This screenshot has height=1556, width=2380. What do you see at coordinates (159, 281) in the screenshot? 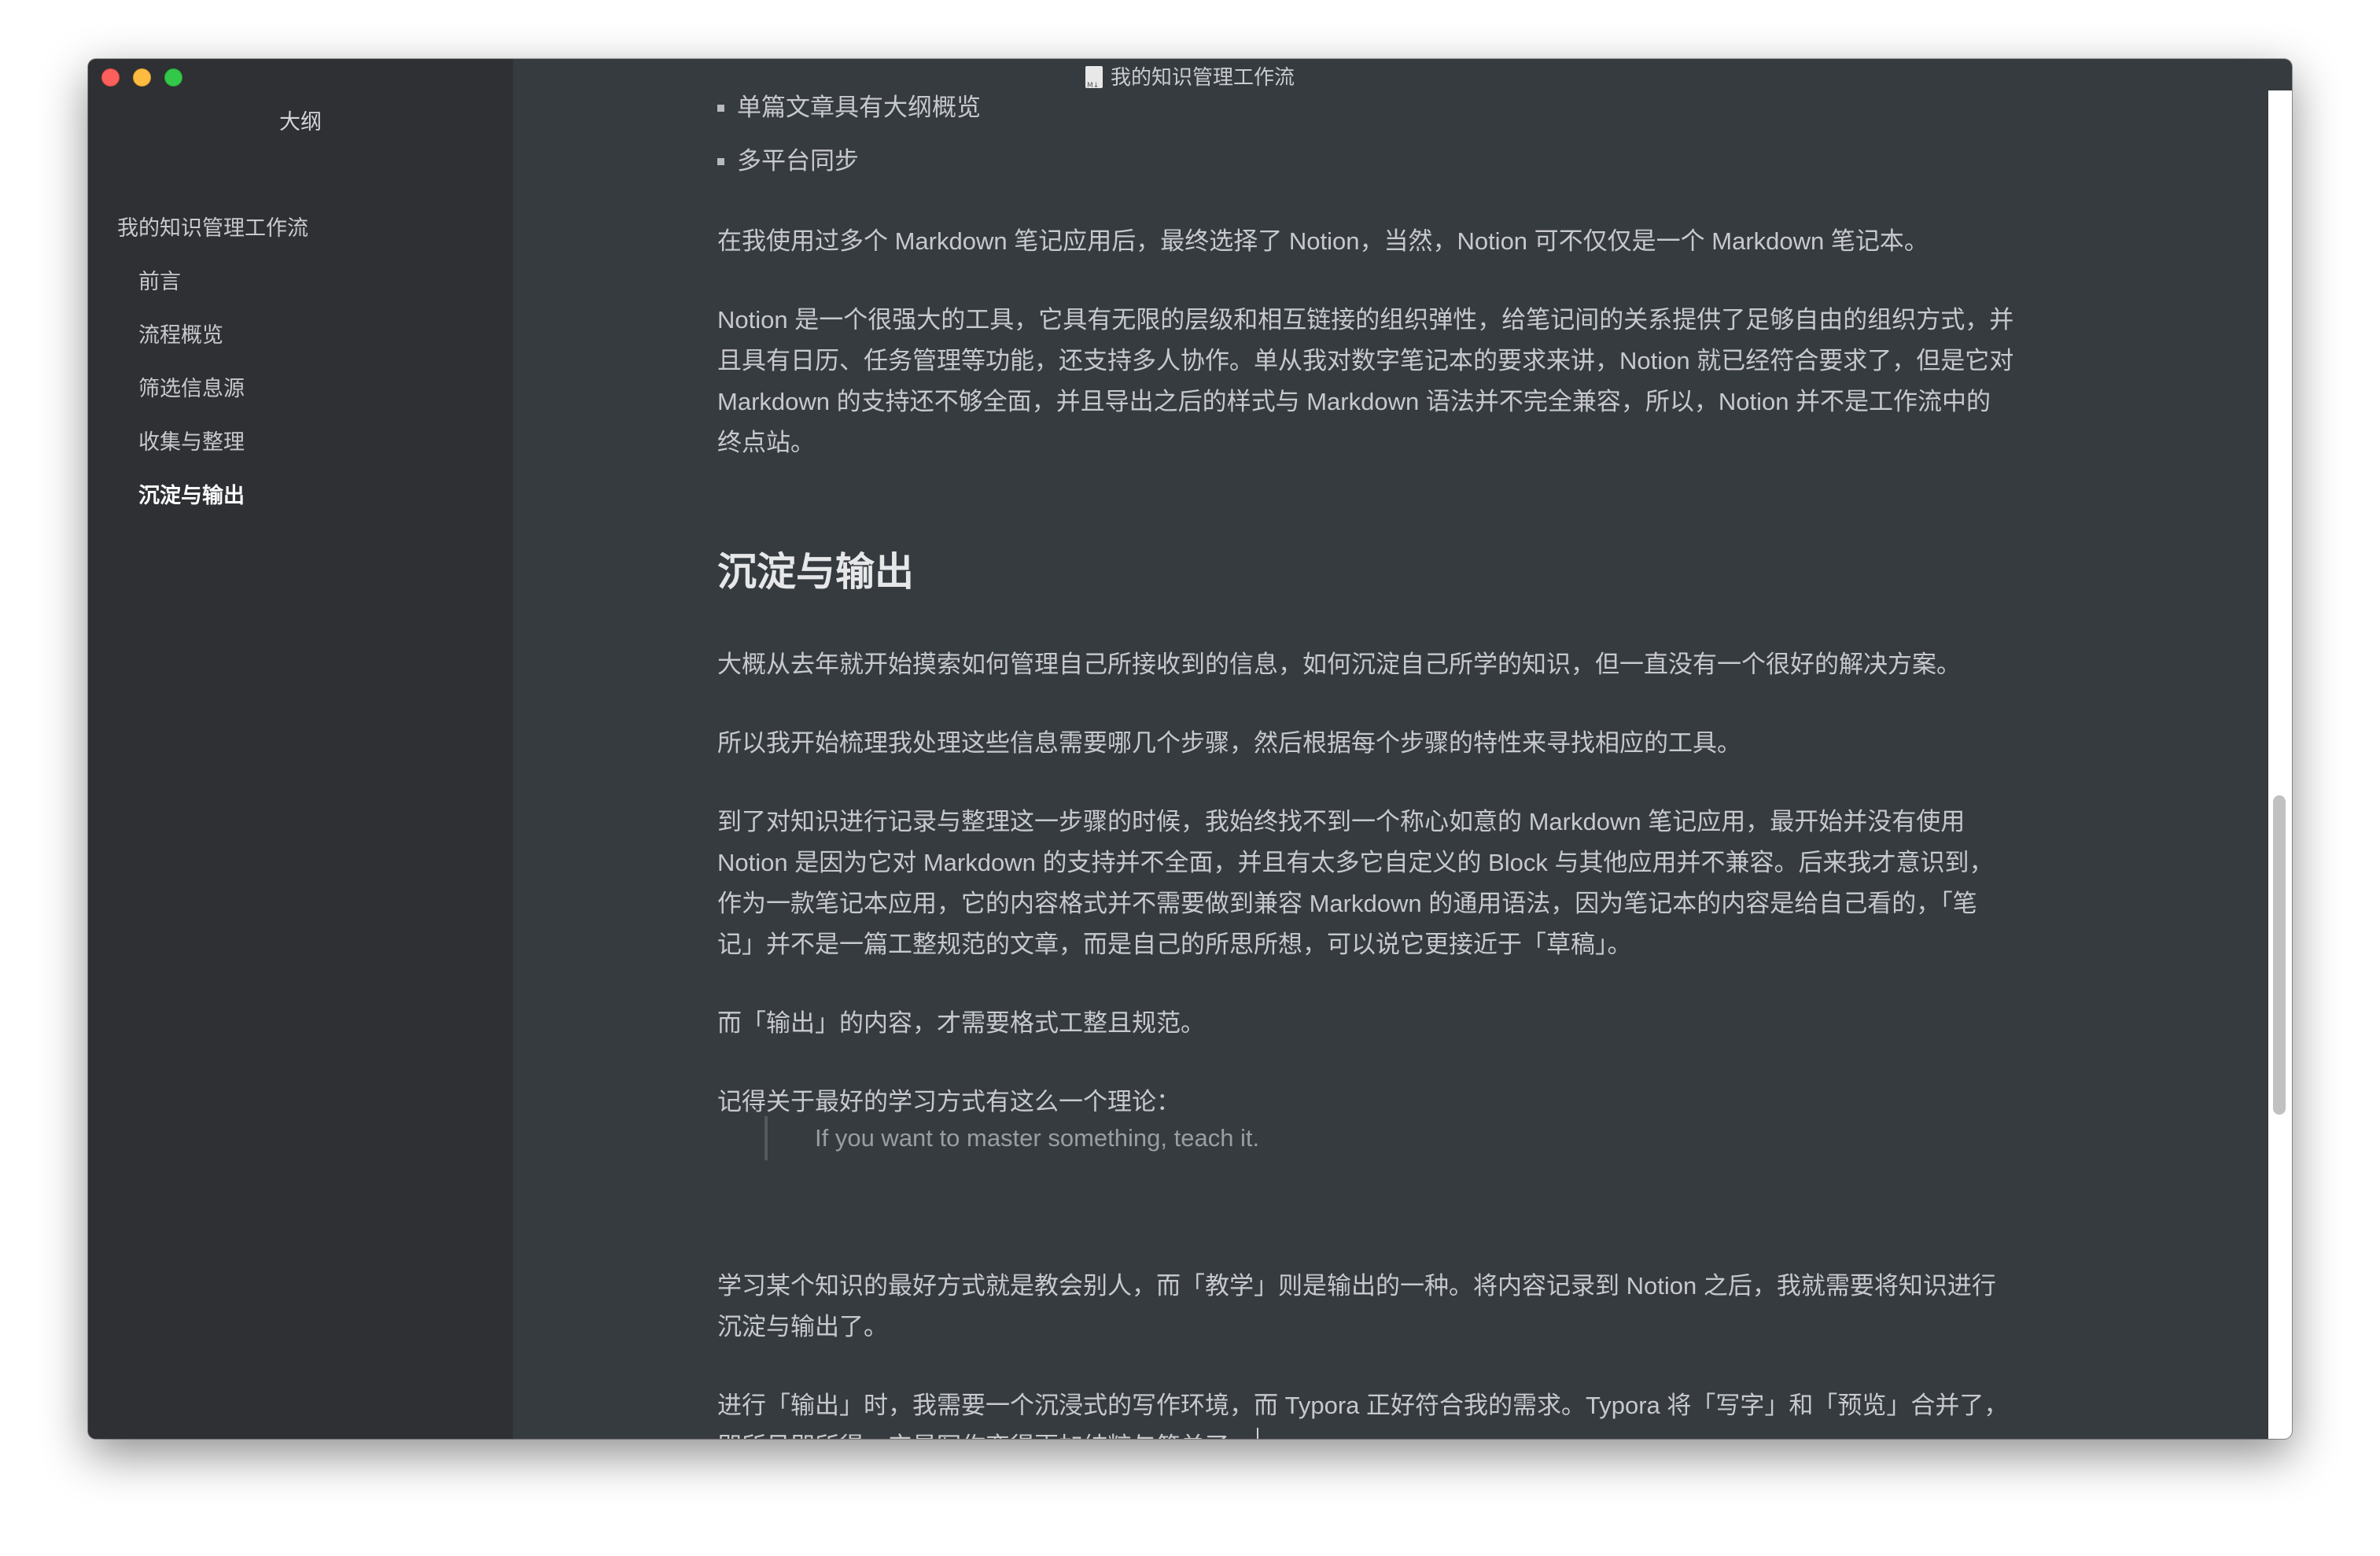
I see `outline-item-preface: 前言` at bounding box center [159, 281].